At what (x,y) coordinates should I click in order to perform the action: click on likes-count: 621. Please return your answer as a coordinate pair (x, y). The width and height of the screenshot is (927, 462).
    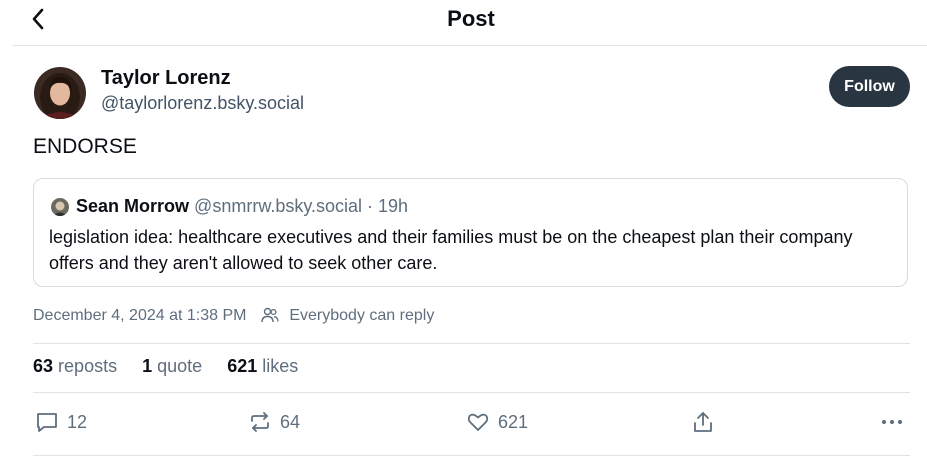
    Looking at the image, I should click on (242, 366).